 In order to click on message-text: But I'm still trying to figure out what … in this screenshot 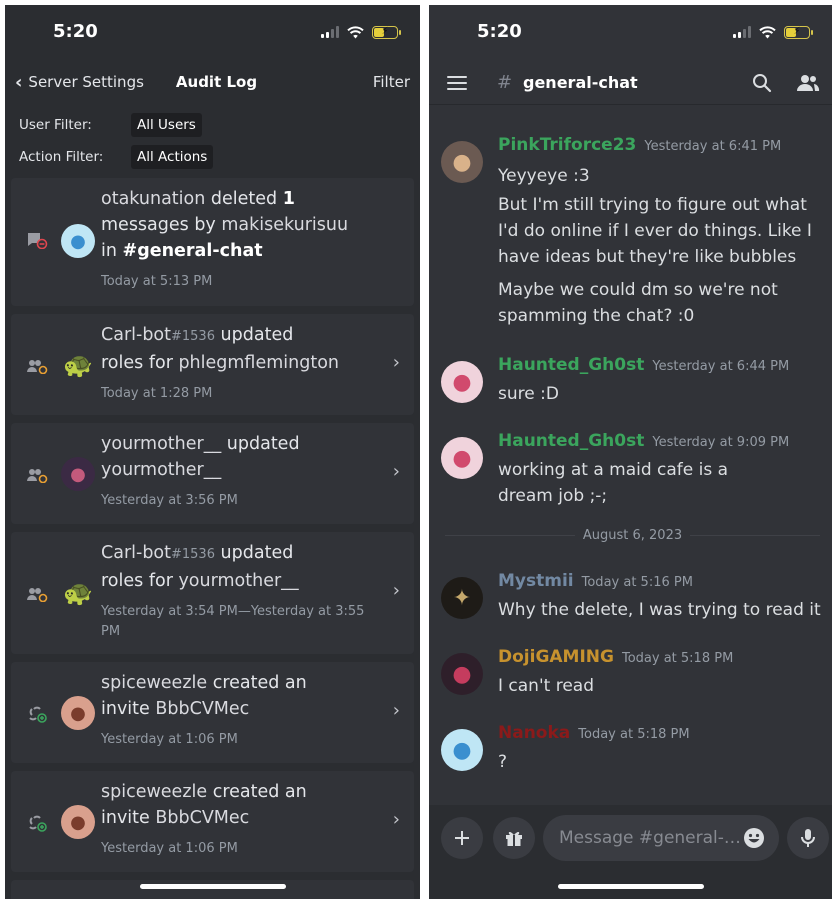, I will do `click(655, 231)`.